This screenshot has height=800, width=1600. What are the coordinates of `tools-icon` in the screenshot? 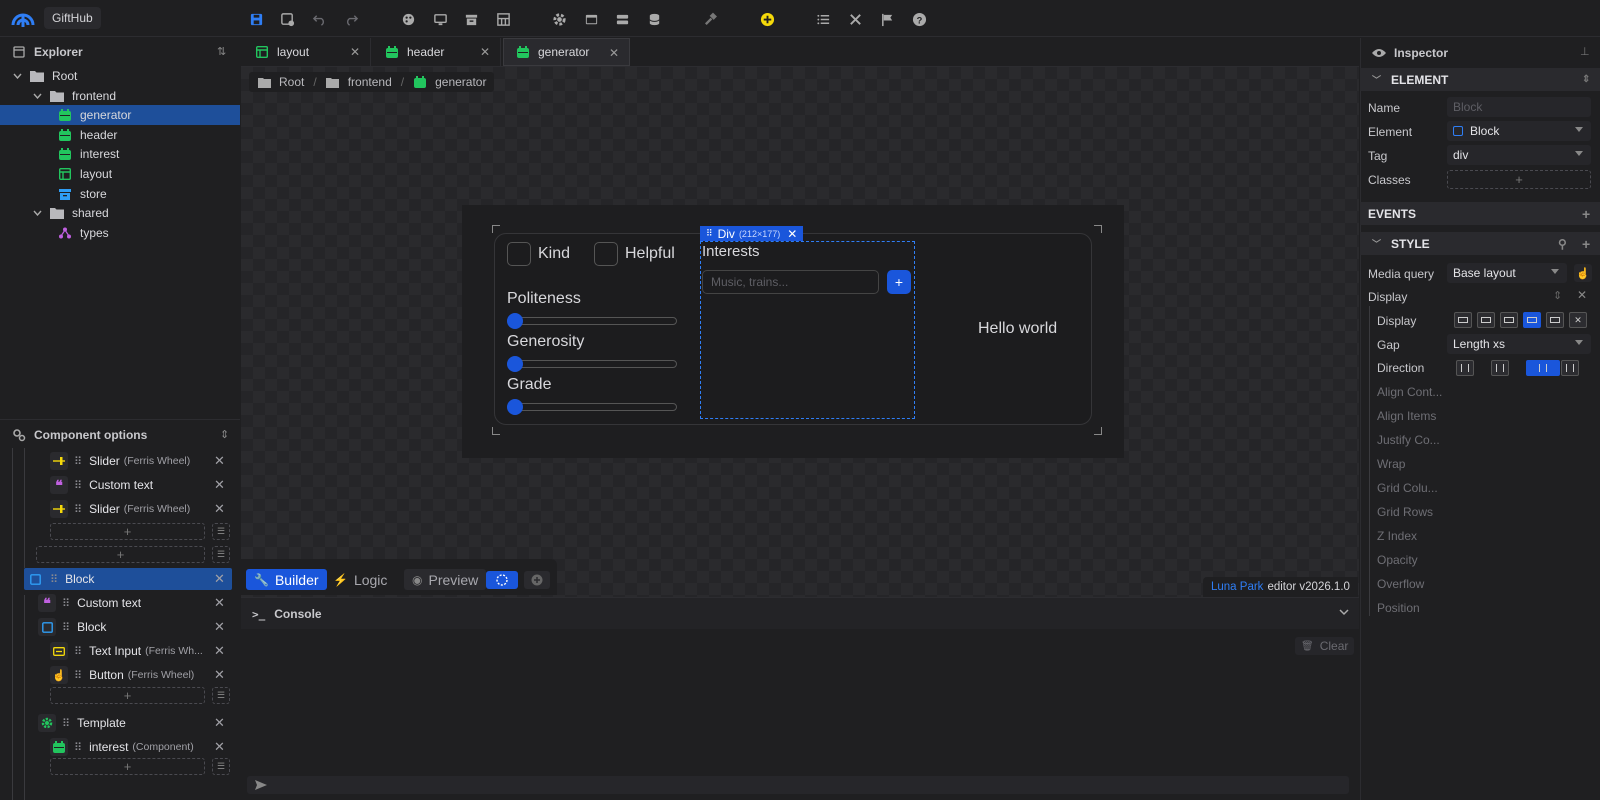 It's located at (855, 19).